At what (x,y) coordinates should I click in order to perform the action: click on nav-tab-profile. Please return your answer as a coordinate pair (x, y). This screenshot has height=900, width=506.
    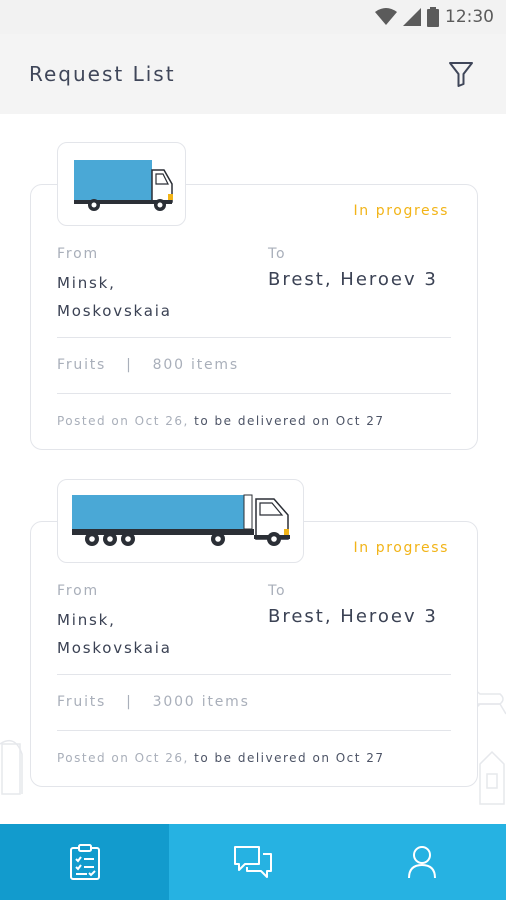
    Looking at the image, I should click on (422, 862).